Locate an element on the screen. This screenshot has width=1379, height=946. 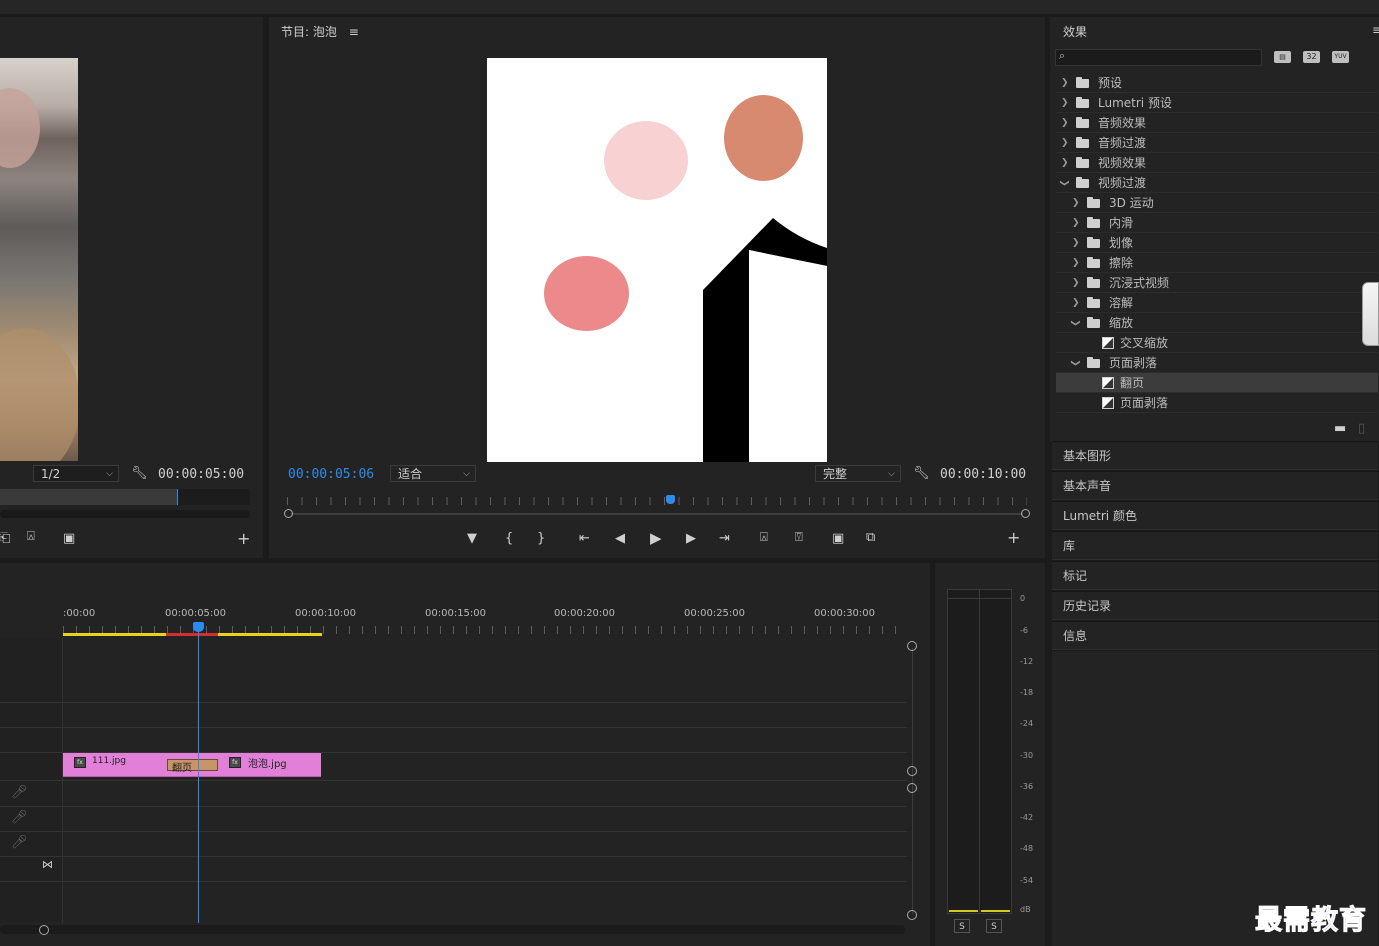
compare-view-icon: ⧉ is located at coordinates (870, 538).